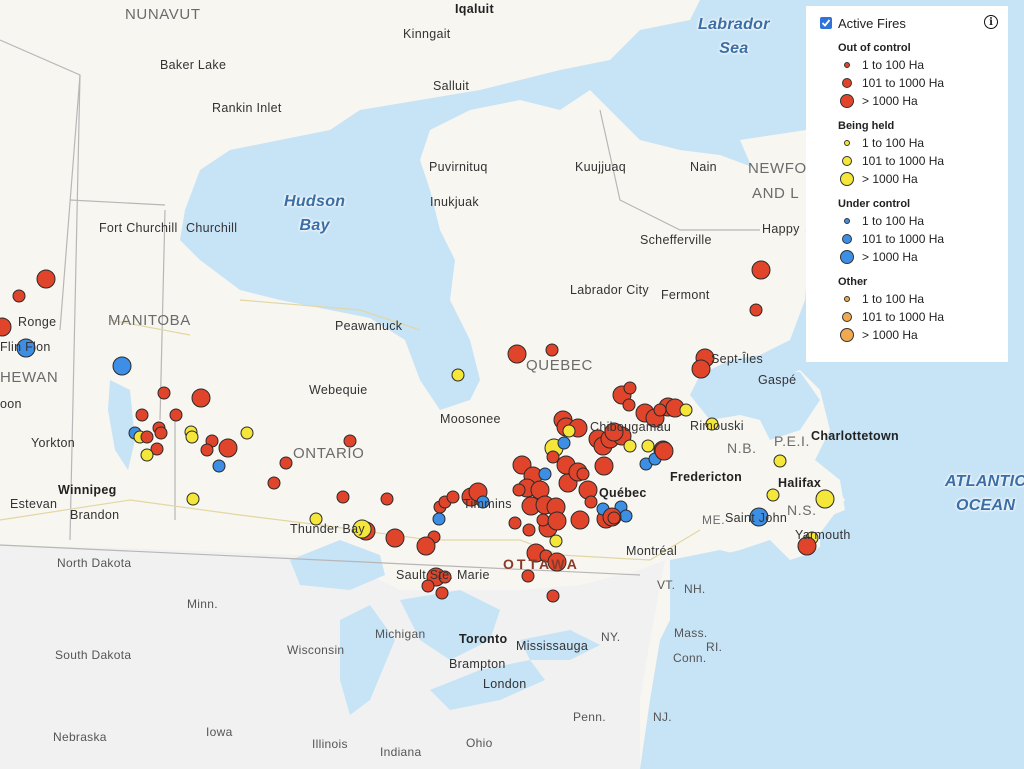 This screenshot has width=1024, height=769. What do you see at coordinates (652, 551) in the screenshot?
I see `city-label: Montréal` at bounding box center [652, 551].